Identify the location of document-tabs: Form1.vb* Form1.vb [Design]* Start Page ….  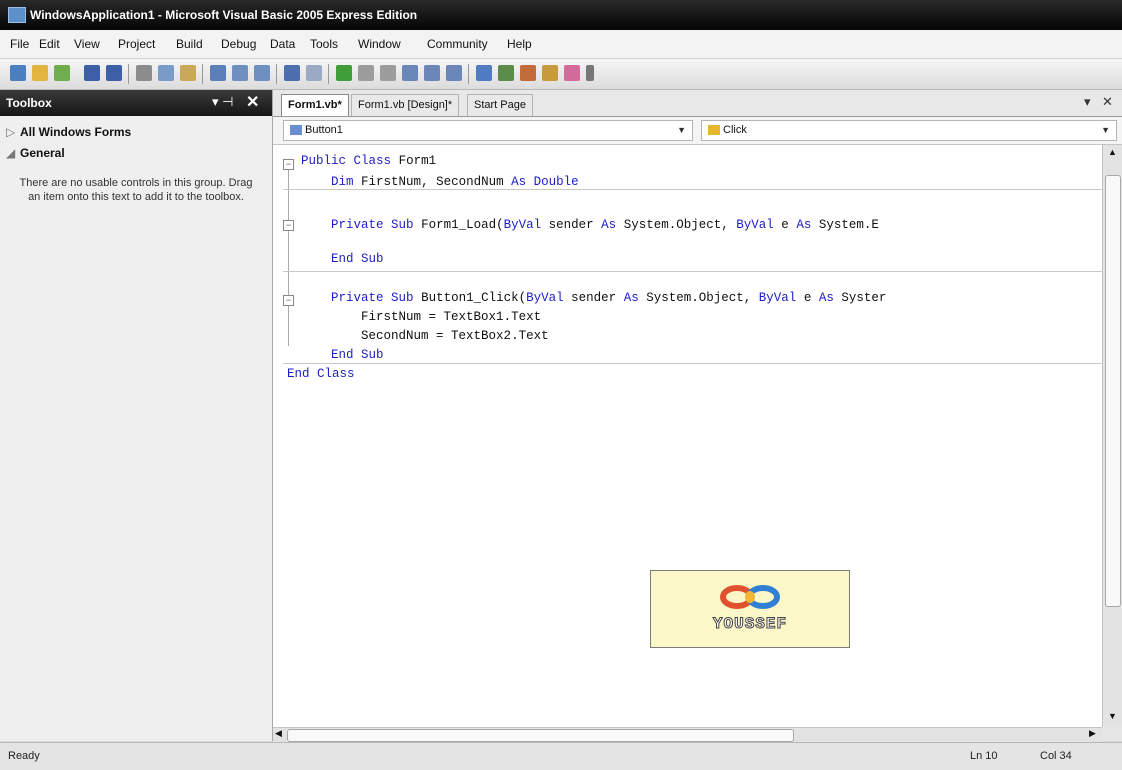
(697, 103).